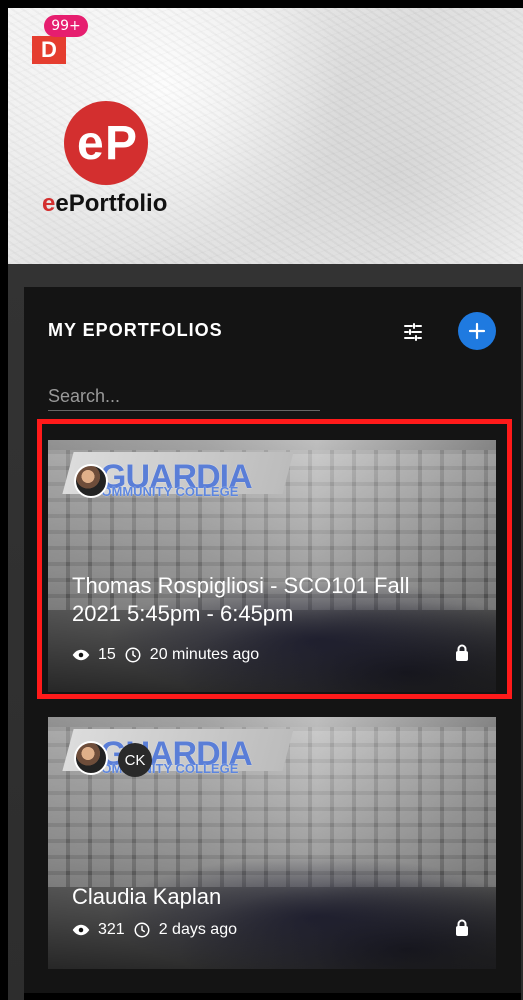  I want to click on eportfolio-logo: e P, so click(106, 143).